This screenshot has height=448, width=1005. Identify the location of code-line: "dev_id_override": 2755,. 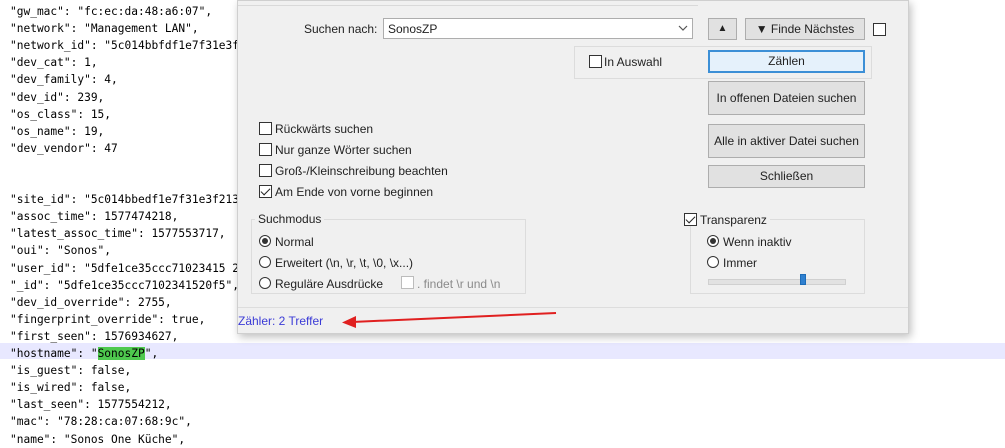
(91, 302).